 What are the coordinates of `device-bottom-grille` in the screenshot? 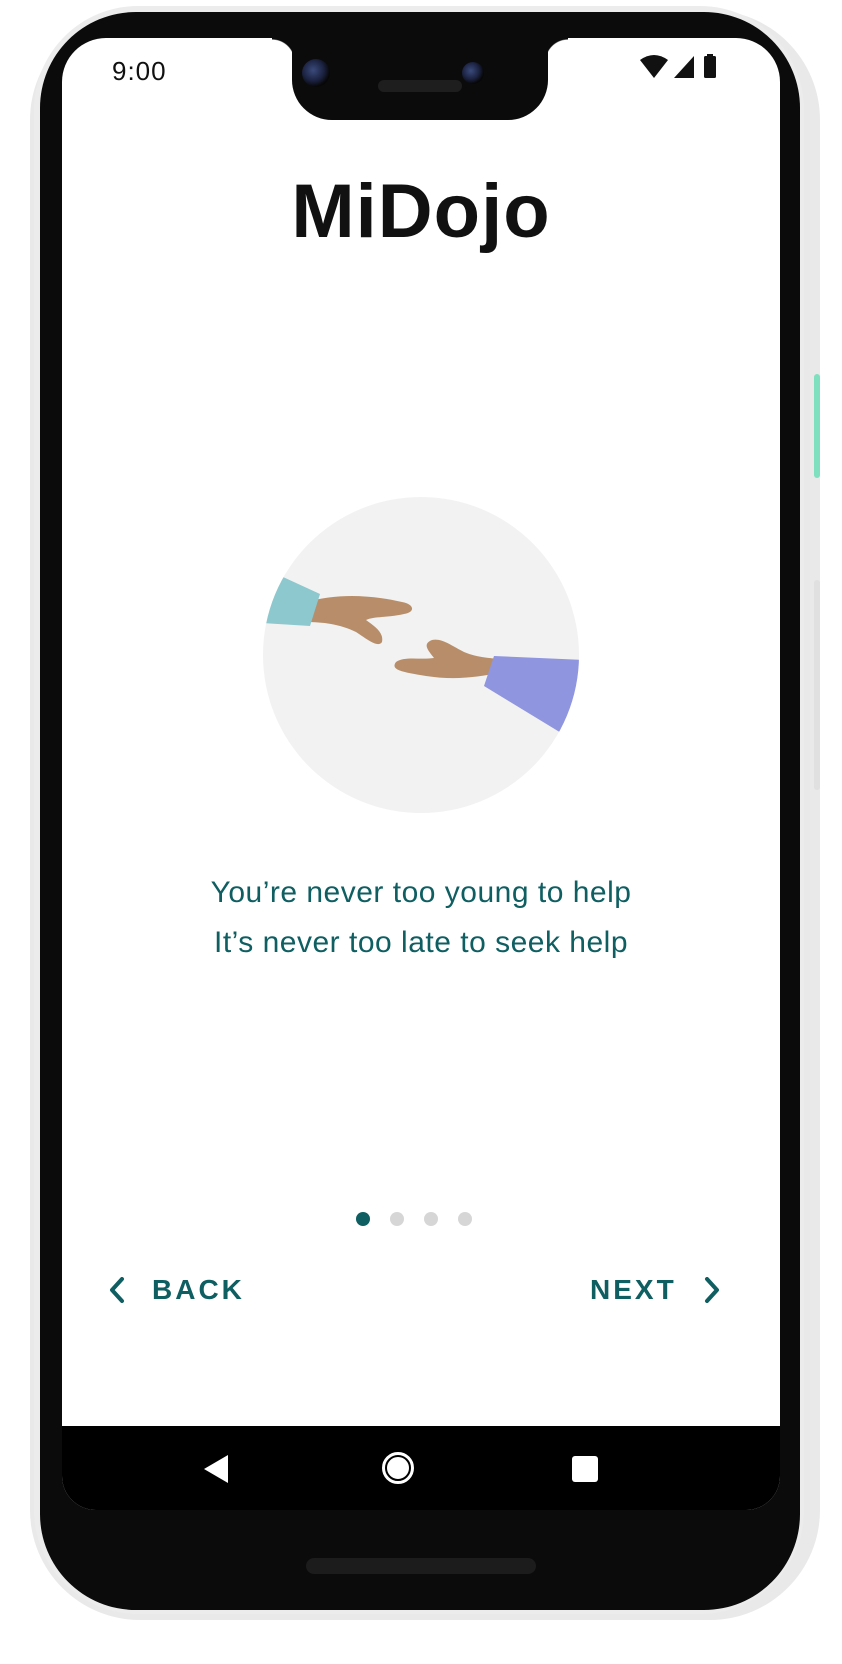 It's located at (421, 1566).